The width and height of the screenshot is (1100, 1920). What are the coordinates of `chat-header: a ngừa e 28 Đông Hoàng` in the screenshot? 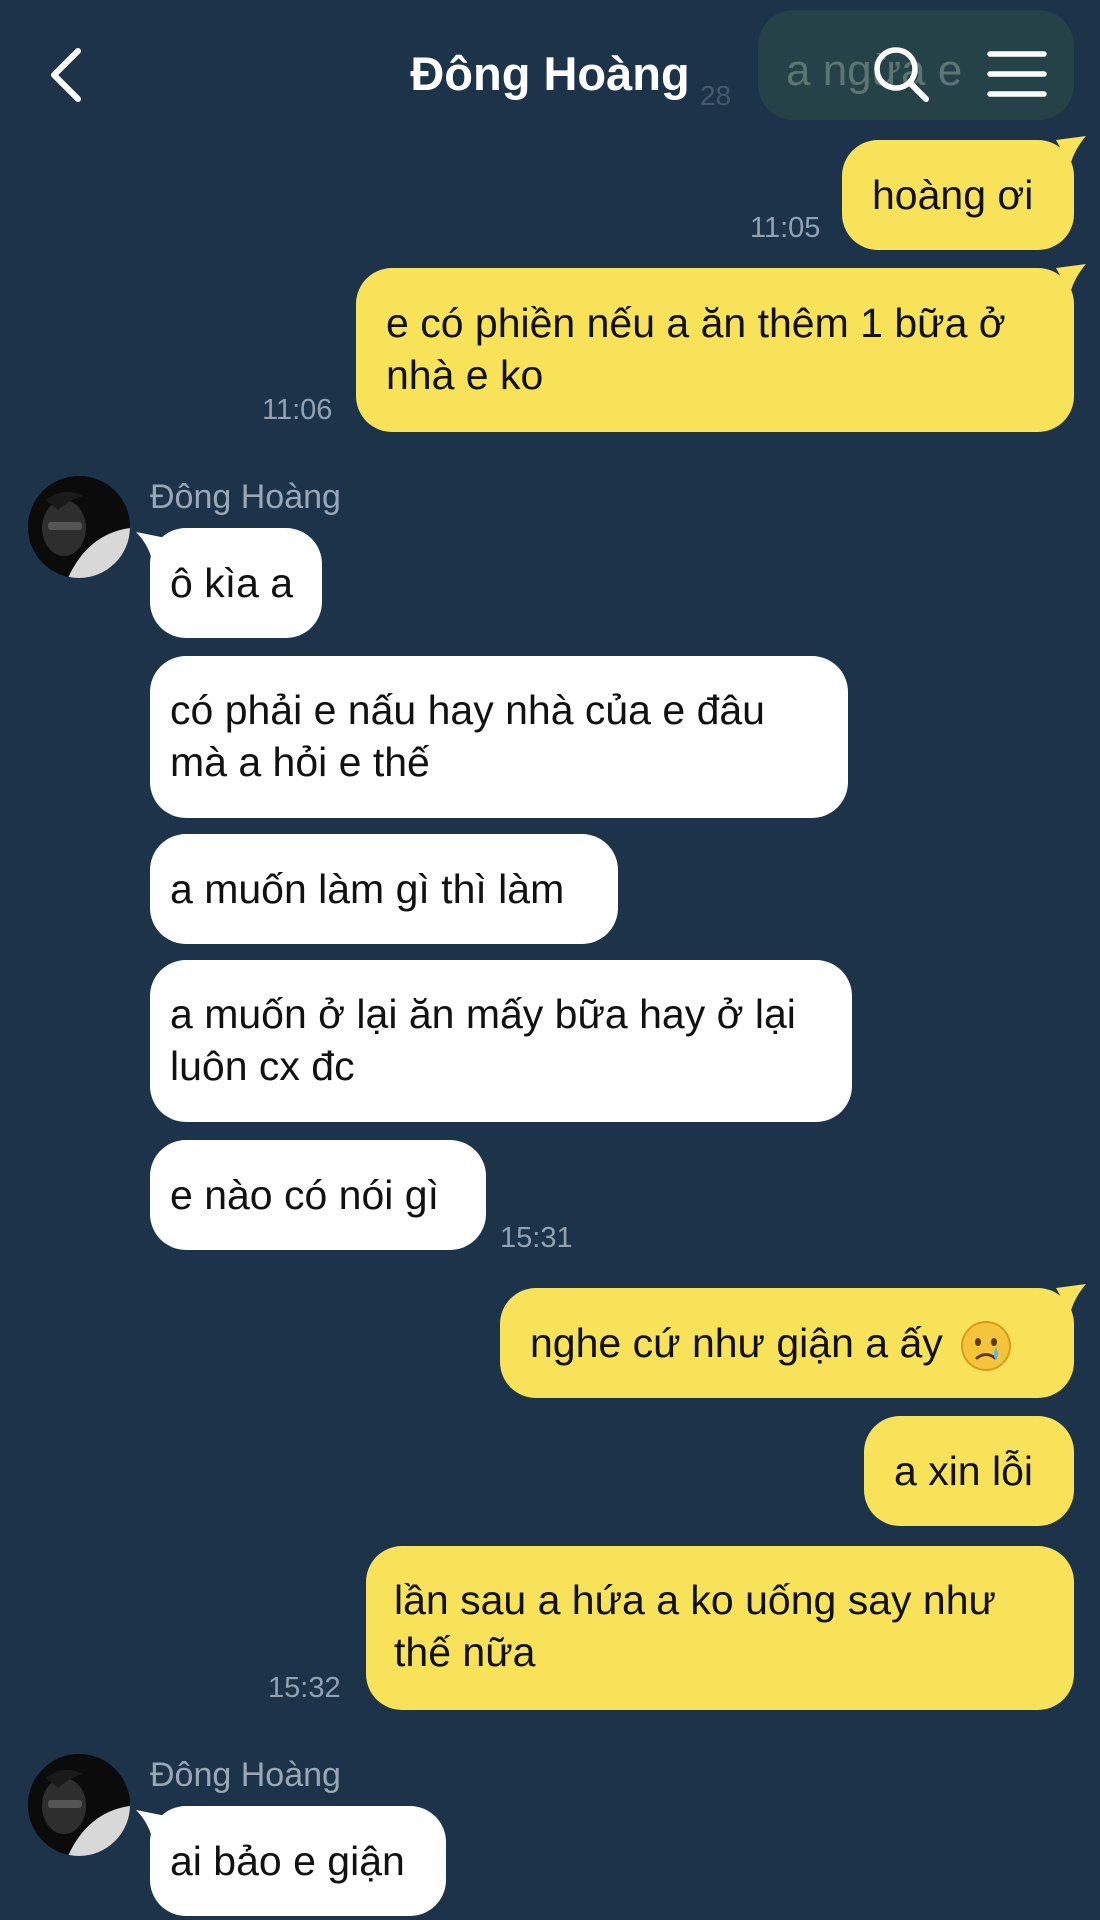 It's located at (550, 70).